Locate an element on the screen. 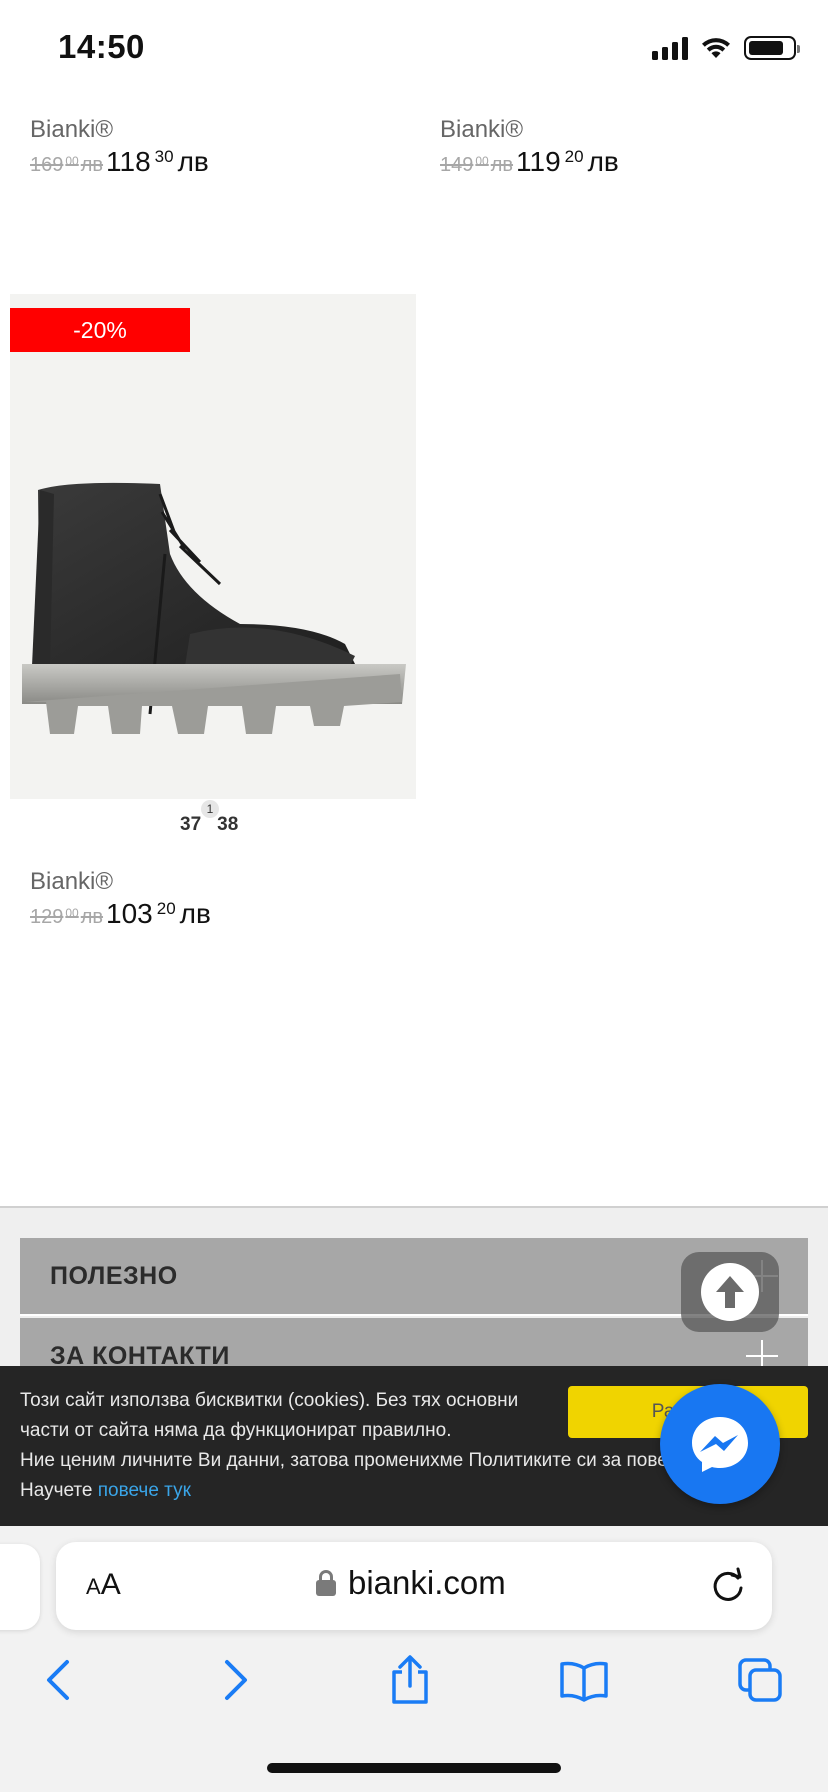 The height and width of the screenshot is (1792, 828). back-icon is located at coordinates (58, 1680).